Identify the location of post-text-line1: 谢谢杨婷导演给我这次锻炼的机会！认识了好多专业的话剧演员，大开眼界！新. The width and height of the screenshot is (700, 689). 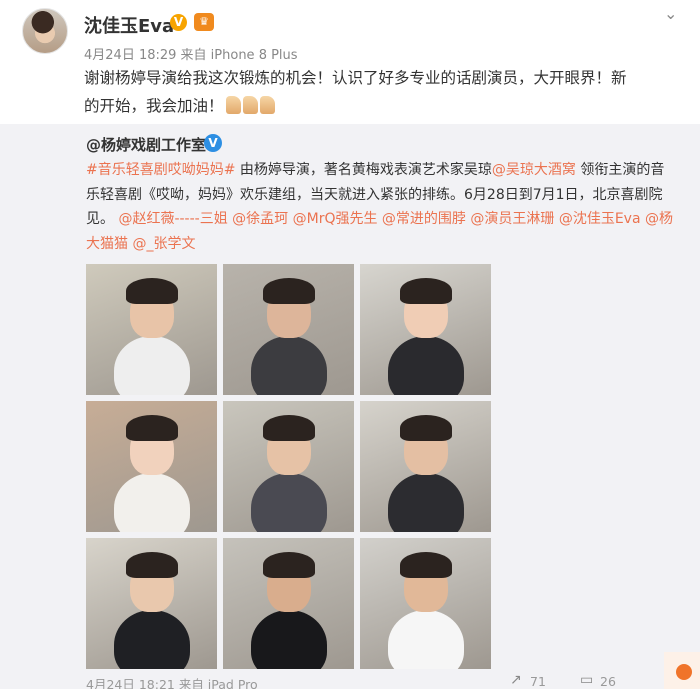
(355, 78).